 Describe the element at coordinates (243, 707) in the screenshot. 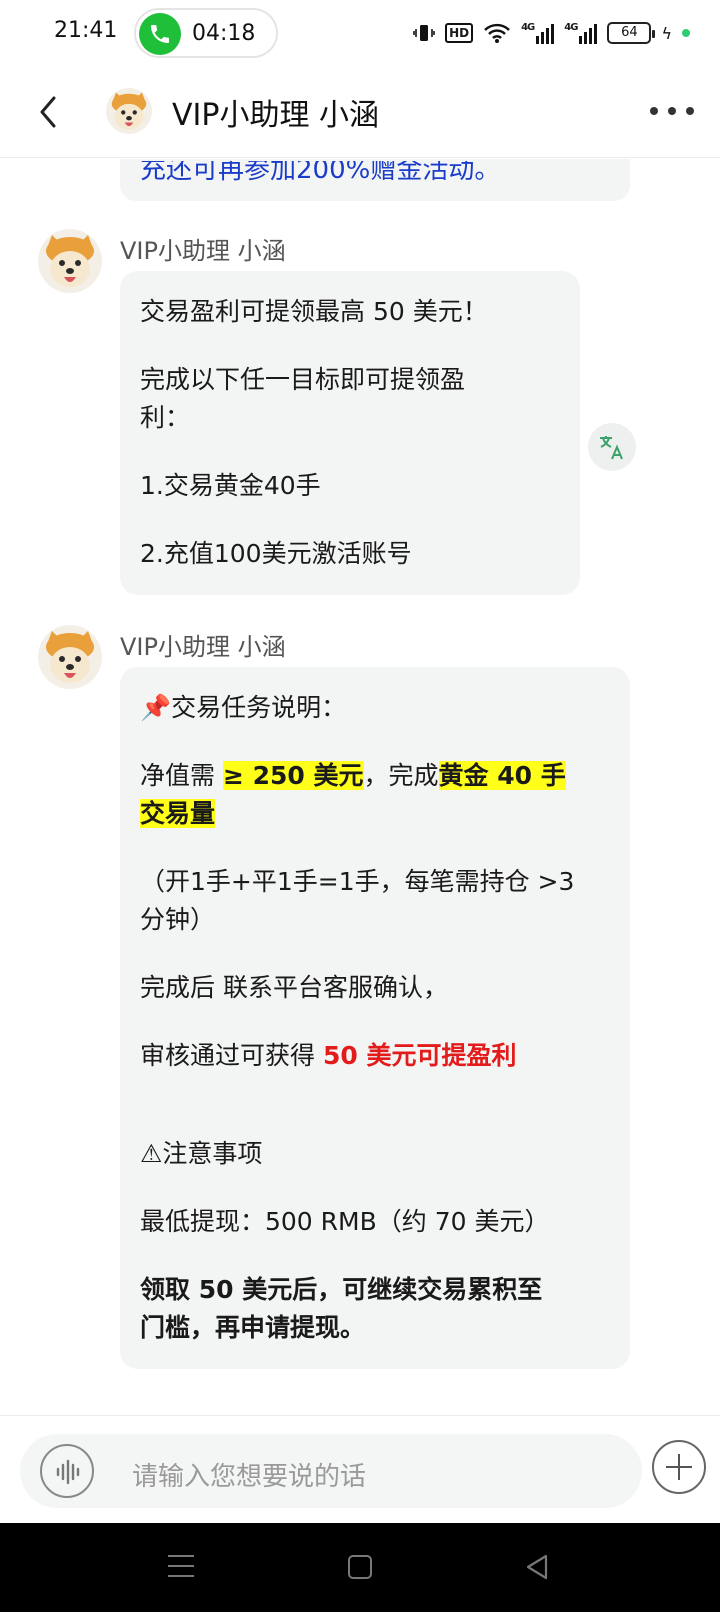

I see `task-title: 📌交易任务说明：` at that location.